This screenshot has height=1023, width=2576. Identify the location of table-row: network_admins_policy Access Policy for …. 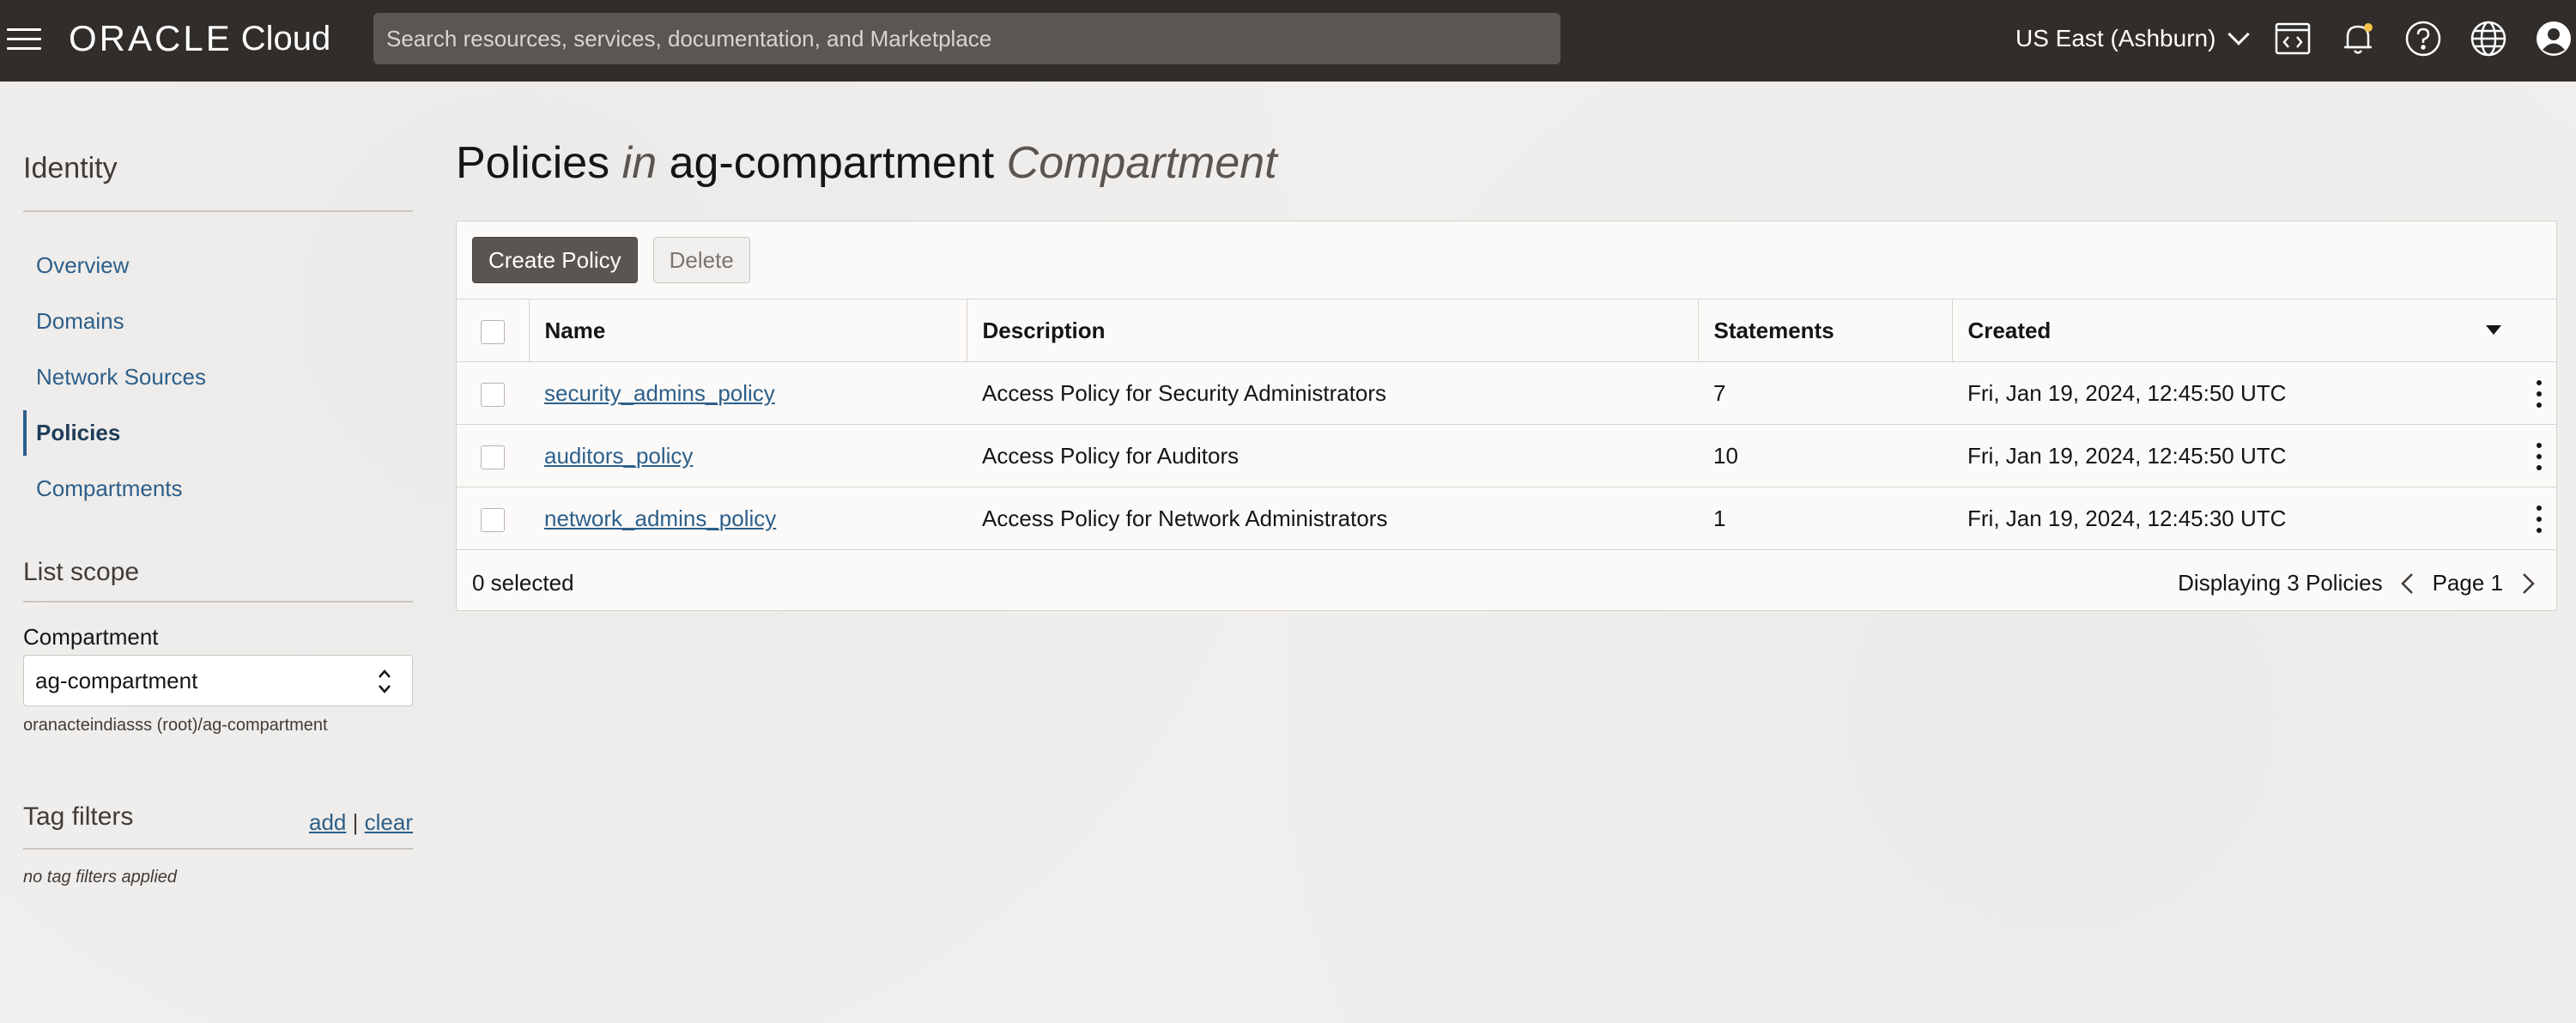
(1506, 518).